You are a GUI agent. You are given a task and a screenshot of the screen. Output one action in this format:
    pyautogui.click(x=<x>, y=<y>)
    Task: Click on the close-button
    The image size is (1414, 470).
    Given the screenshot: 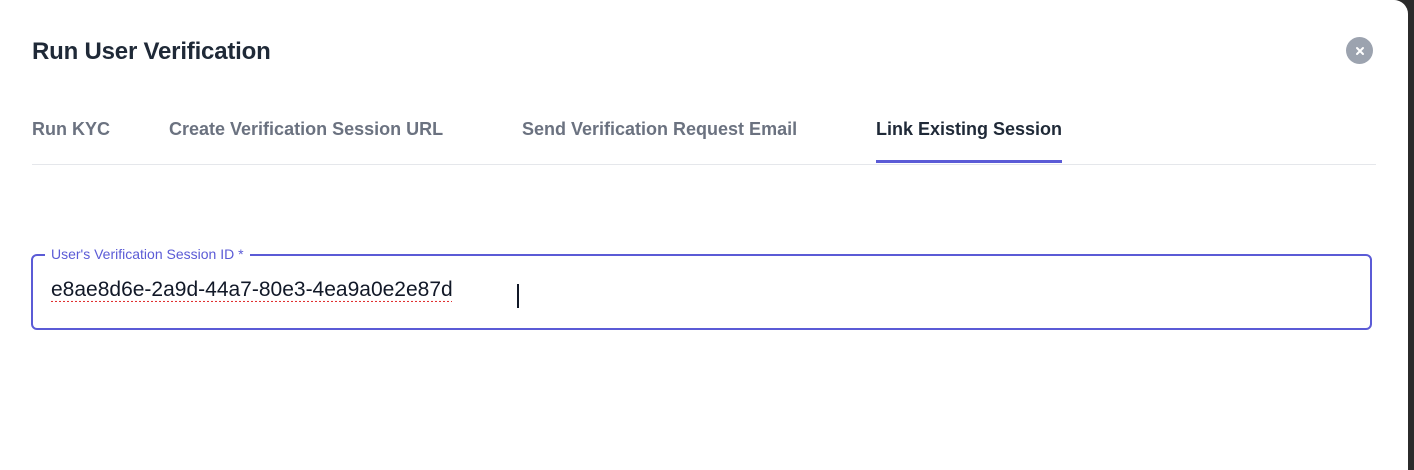 What is the action you would take?
    pyautogui.click(x=1359, y=50)
    